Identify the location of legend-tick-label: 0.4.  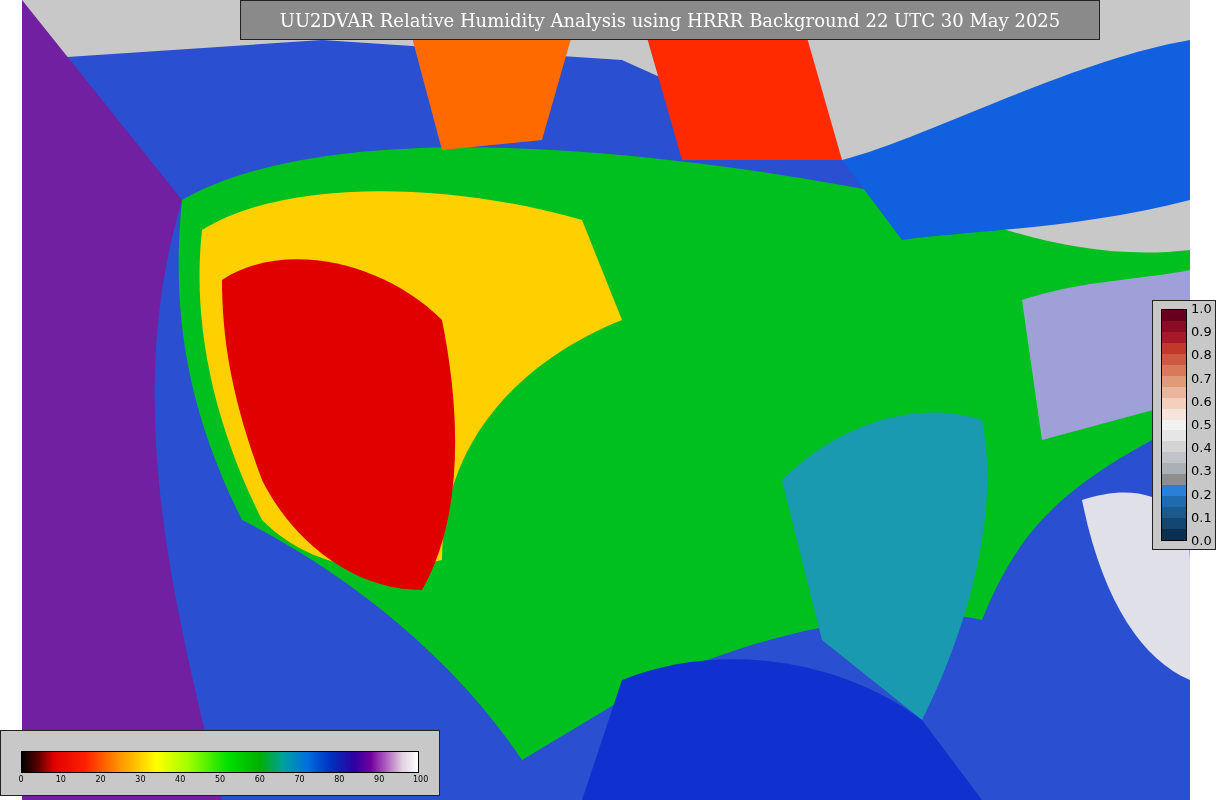
(1201, 448).